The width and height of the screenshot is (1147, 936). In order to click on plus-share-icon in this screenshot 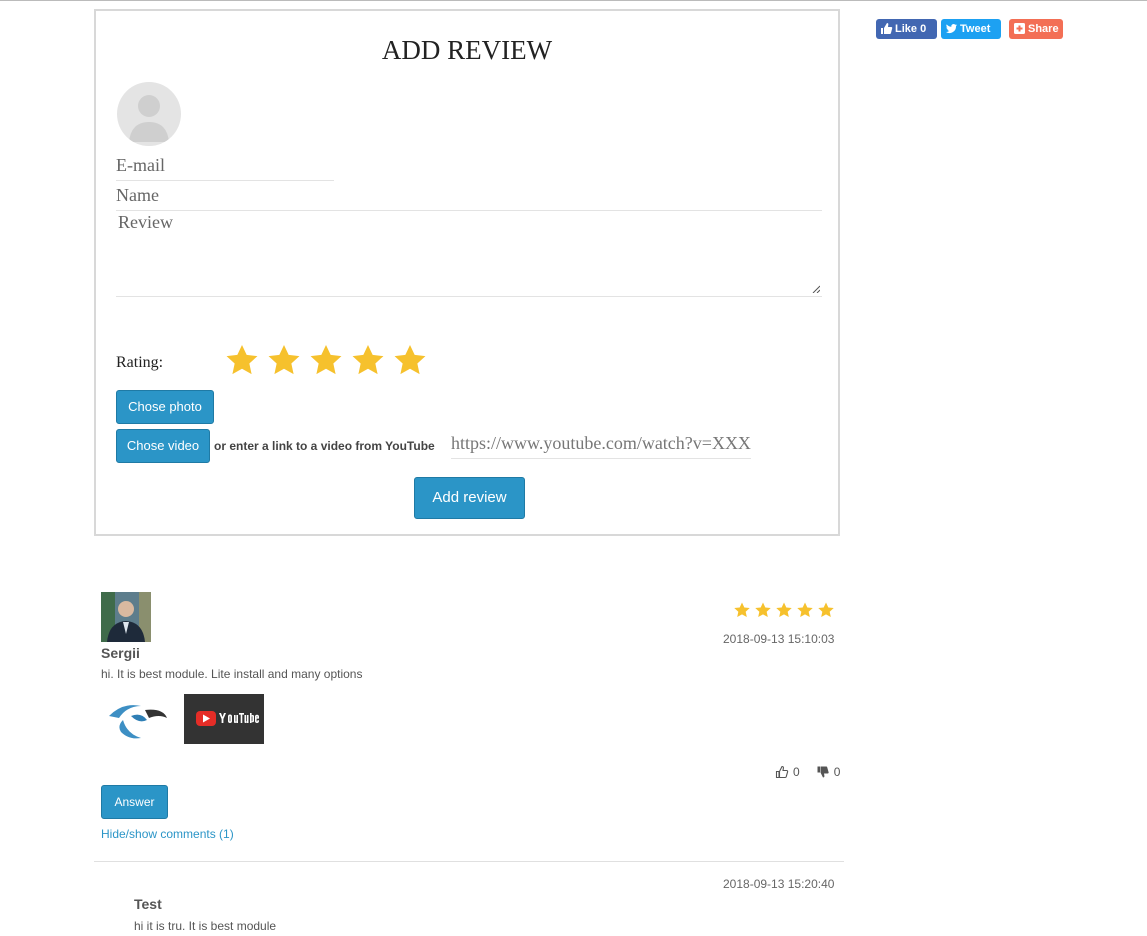, I will do `click(1019, 28)`.